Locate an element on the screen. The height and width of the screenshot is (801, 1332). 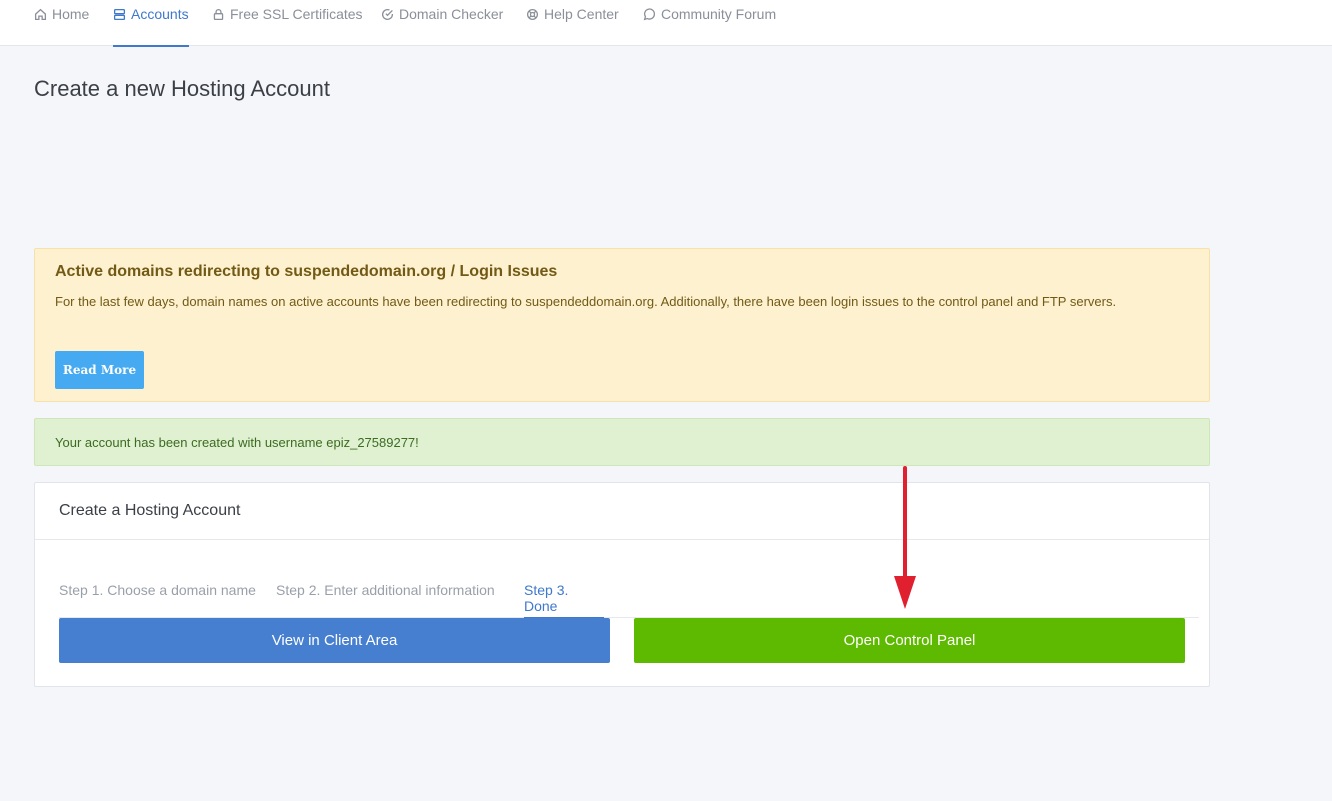
lock-icon is located at coordinates (218, 14).